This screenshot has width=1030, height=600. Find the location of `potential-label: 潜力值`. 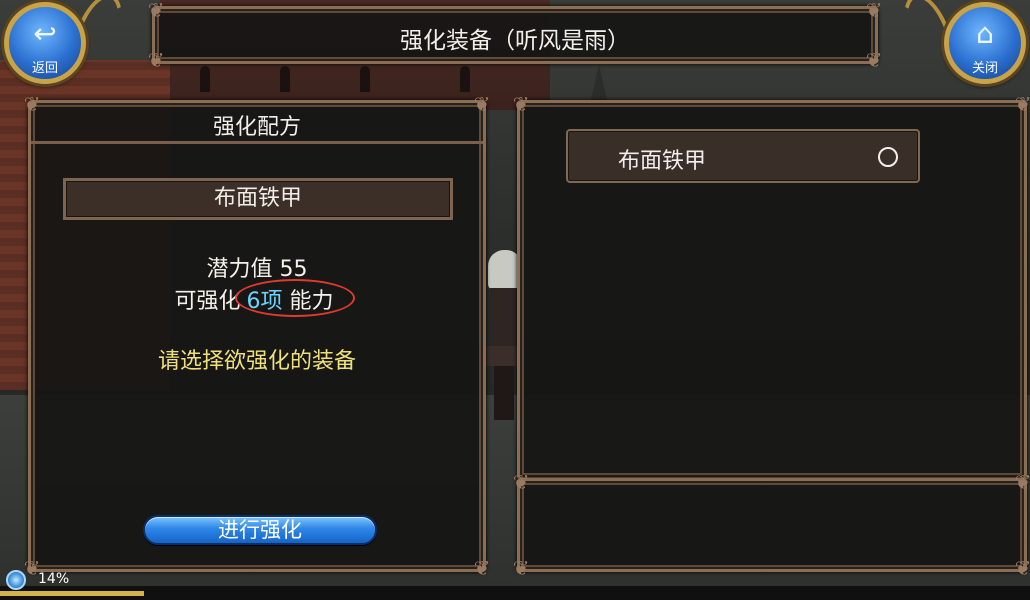

potential-label: 潜力值 is located at coordinates (239, 269).